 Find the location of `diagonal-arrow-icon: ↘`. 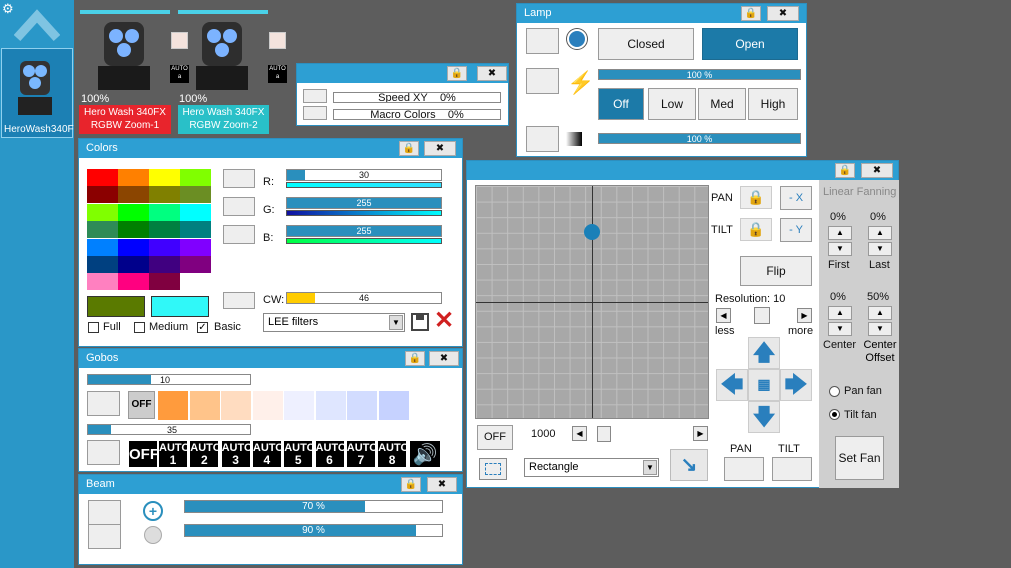

diagonal-arrow-icon: ↘ is located at coordinates (689, 465).